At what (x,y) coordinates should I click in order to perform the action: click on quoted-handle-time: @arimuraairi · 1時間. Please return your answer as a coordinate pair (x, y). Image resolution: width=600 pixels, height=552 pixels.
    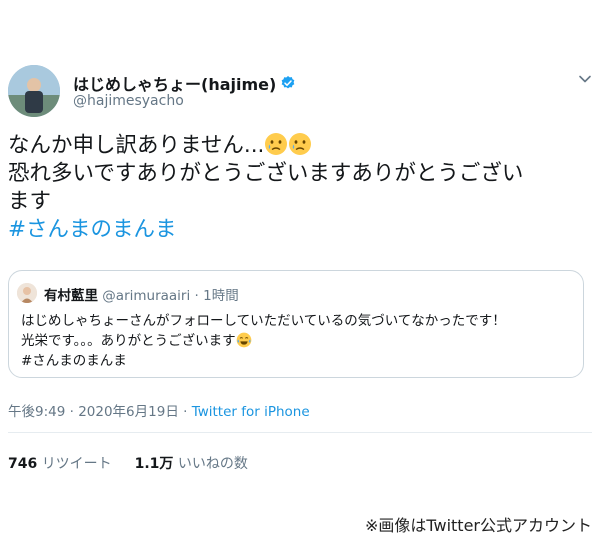
    Looking at the image, I should click on (170, 296).